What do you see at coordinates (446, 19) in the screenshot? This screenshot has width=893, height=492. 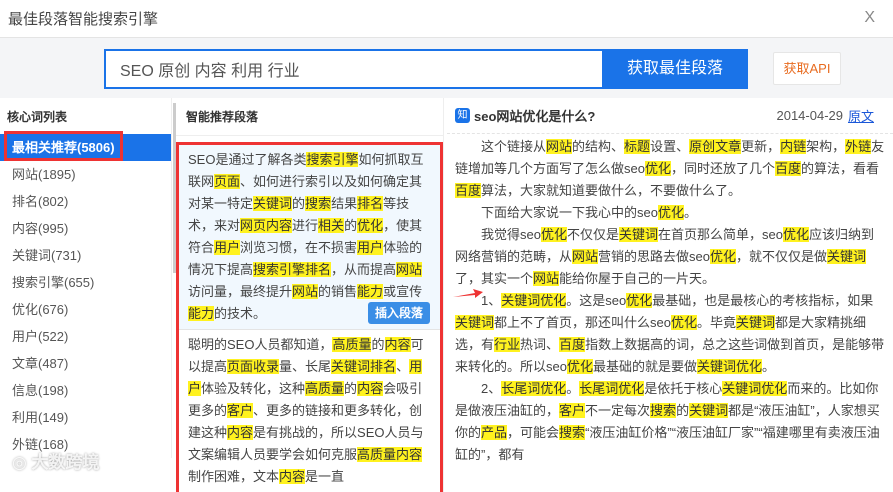 I see `title-bar: 最佳段落智能搜索引擎 X` at bounding box center [446, 19].